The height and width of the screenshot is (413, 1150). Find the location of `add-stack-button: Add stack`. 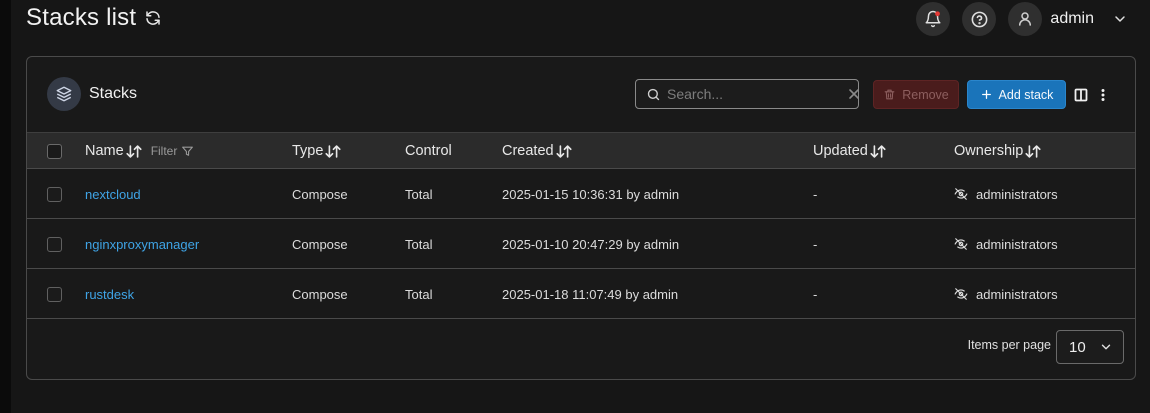

add-stack-button: Add stack is located at coordinates (1016, 94).